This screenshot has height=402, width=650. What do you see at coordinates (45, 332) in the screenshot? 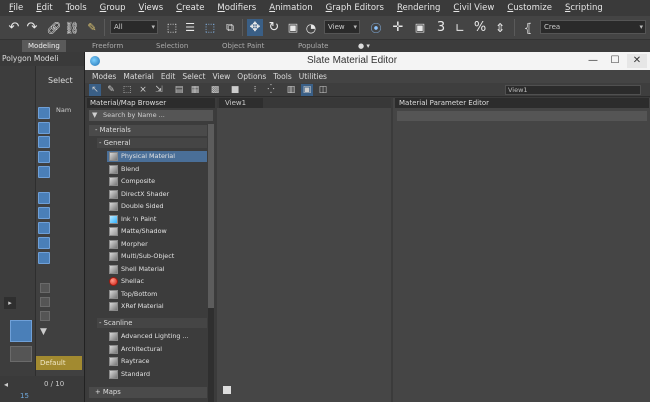
I see `filter-icon: ▼` at bounding box center [45, 332].